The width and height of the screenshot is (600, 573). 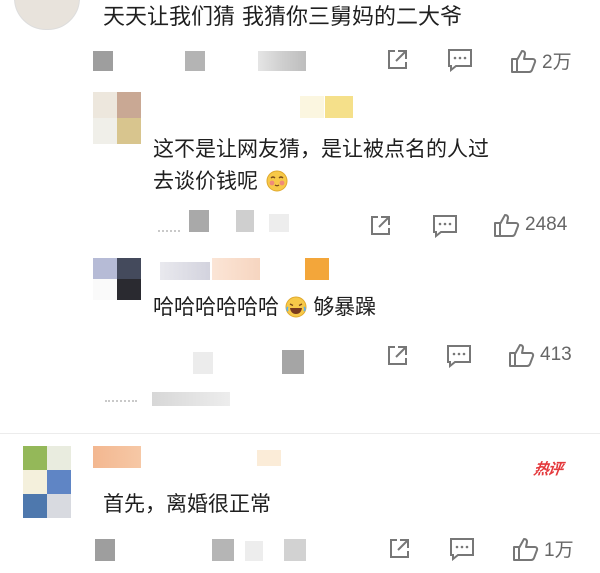 What do you see at coordinates (321, 149) in the screenshot?
I see `comment-text: 这不是让网友猜，是让被点名的人过` at bounding box center [321, 149].